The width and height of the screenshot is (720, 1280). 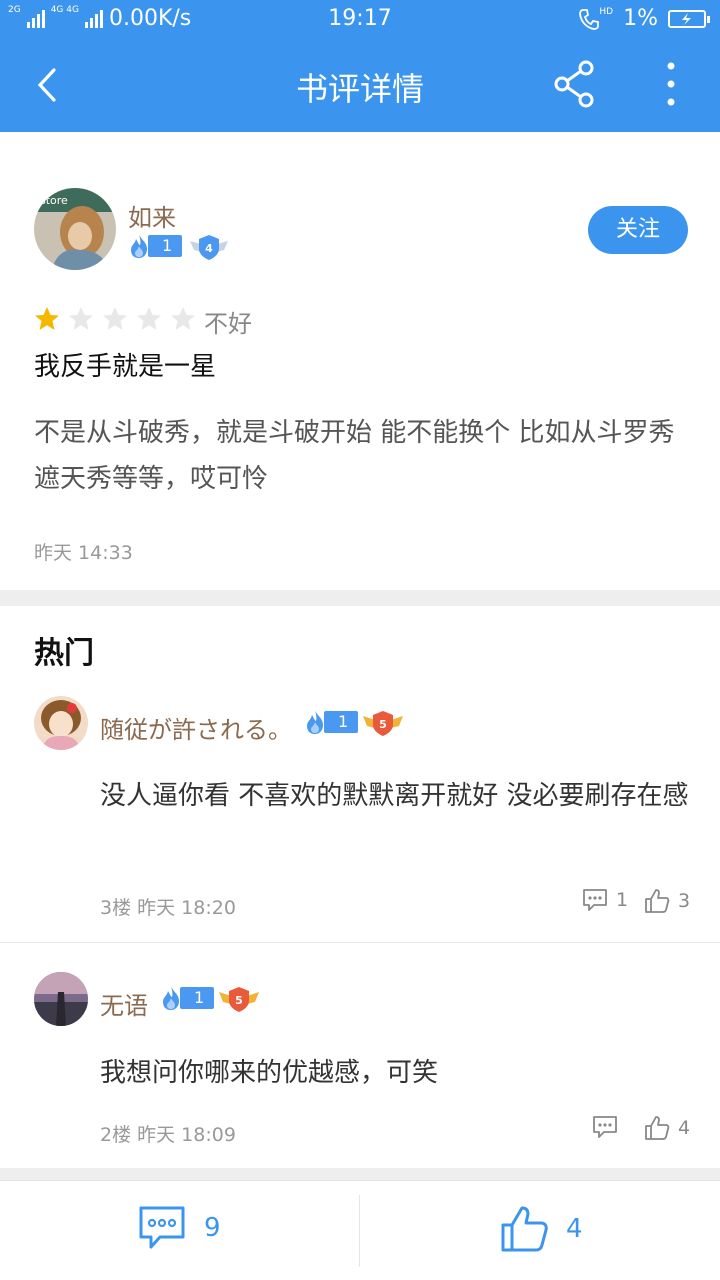 I want to click on svg-text: store, so click(x=54, y=200).